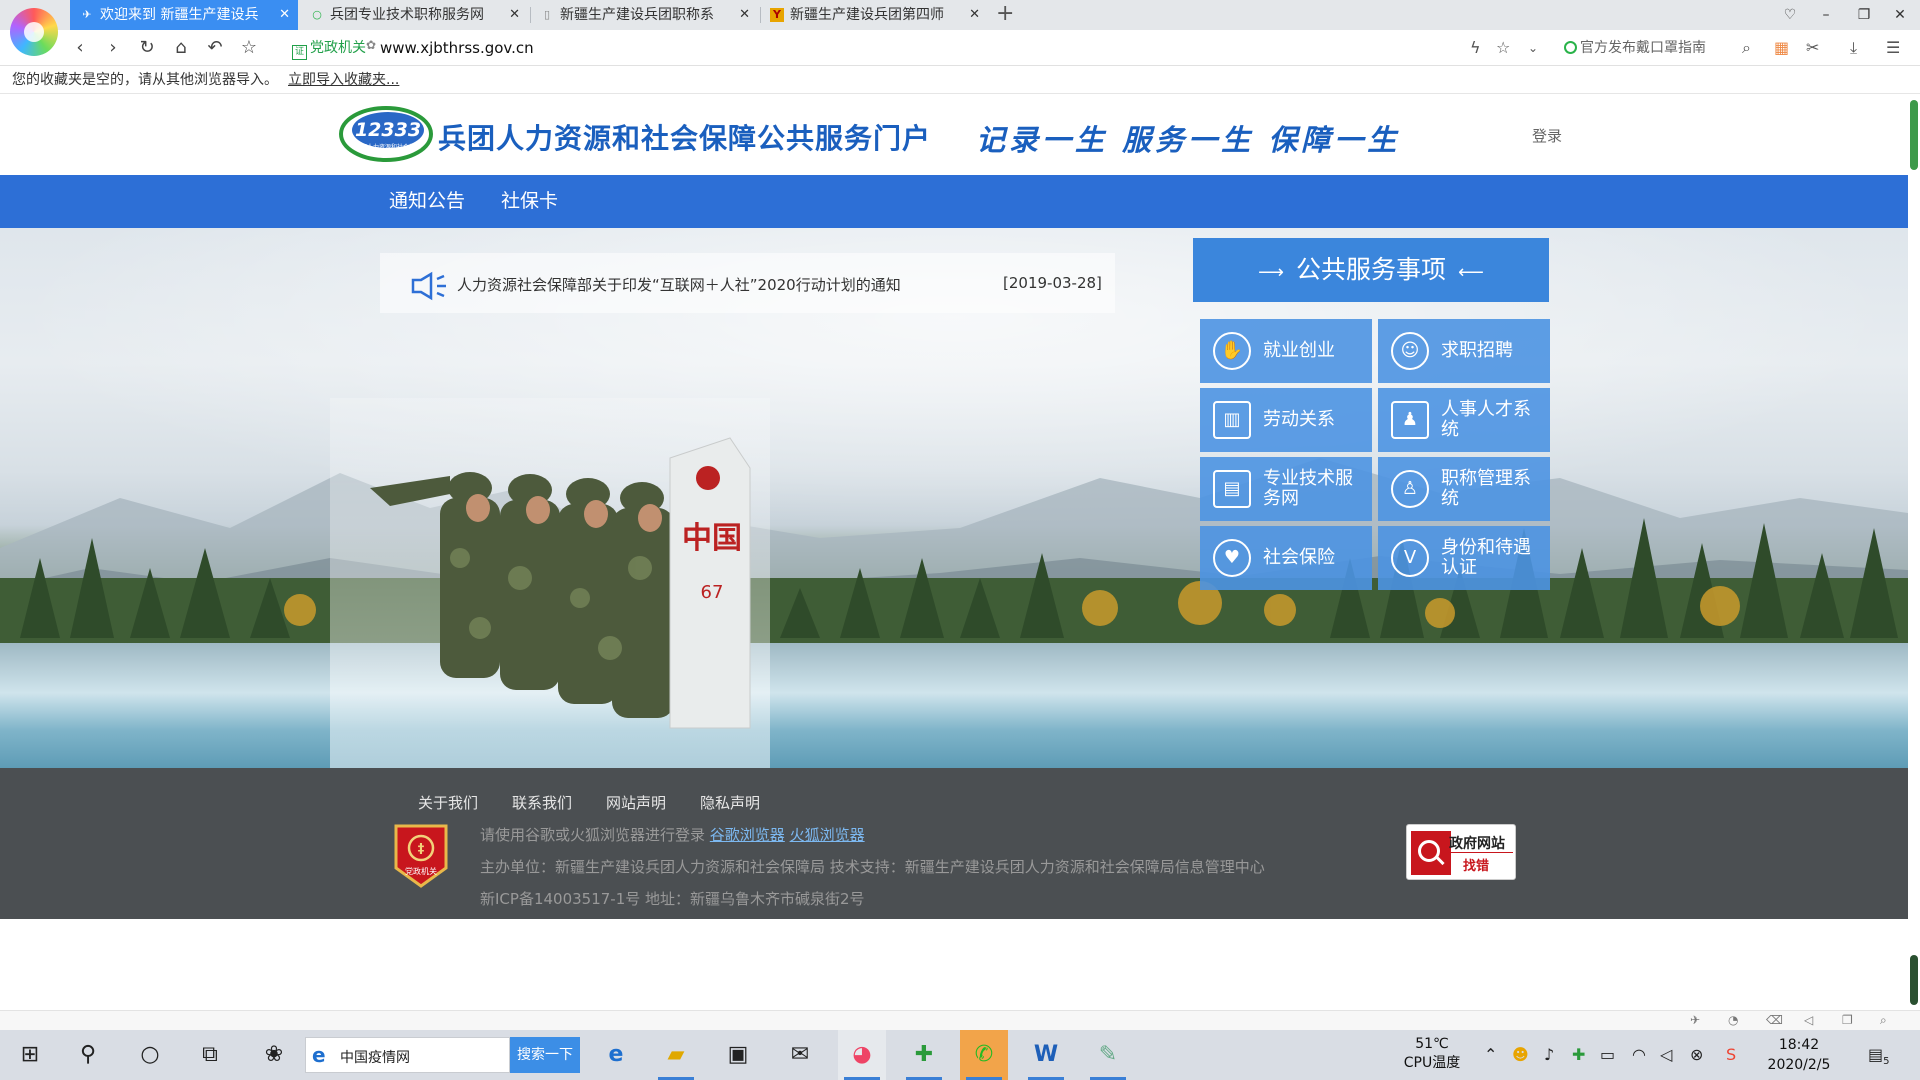 The height and width of the screenshot is (1080, 1920). What do you see at coordinates (1914, 135) in the screenshot?
I see `scroll-thumb` at bounding box center [1914, 135].